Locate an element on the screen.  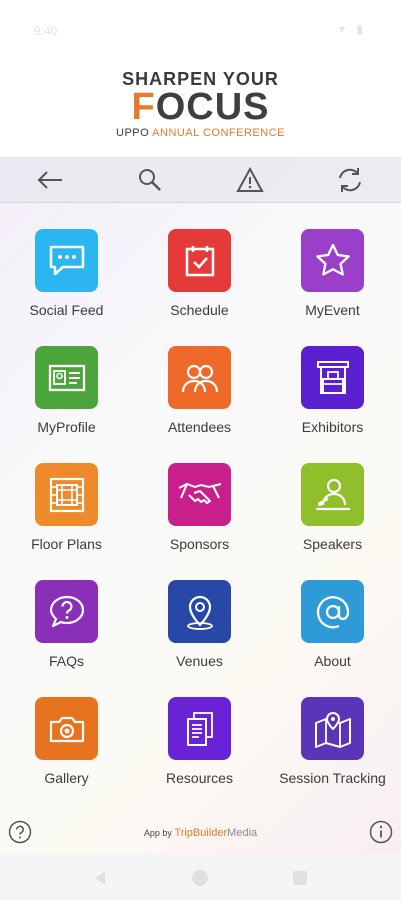
handshake-icon is located at coordinates (199, 493).